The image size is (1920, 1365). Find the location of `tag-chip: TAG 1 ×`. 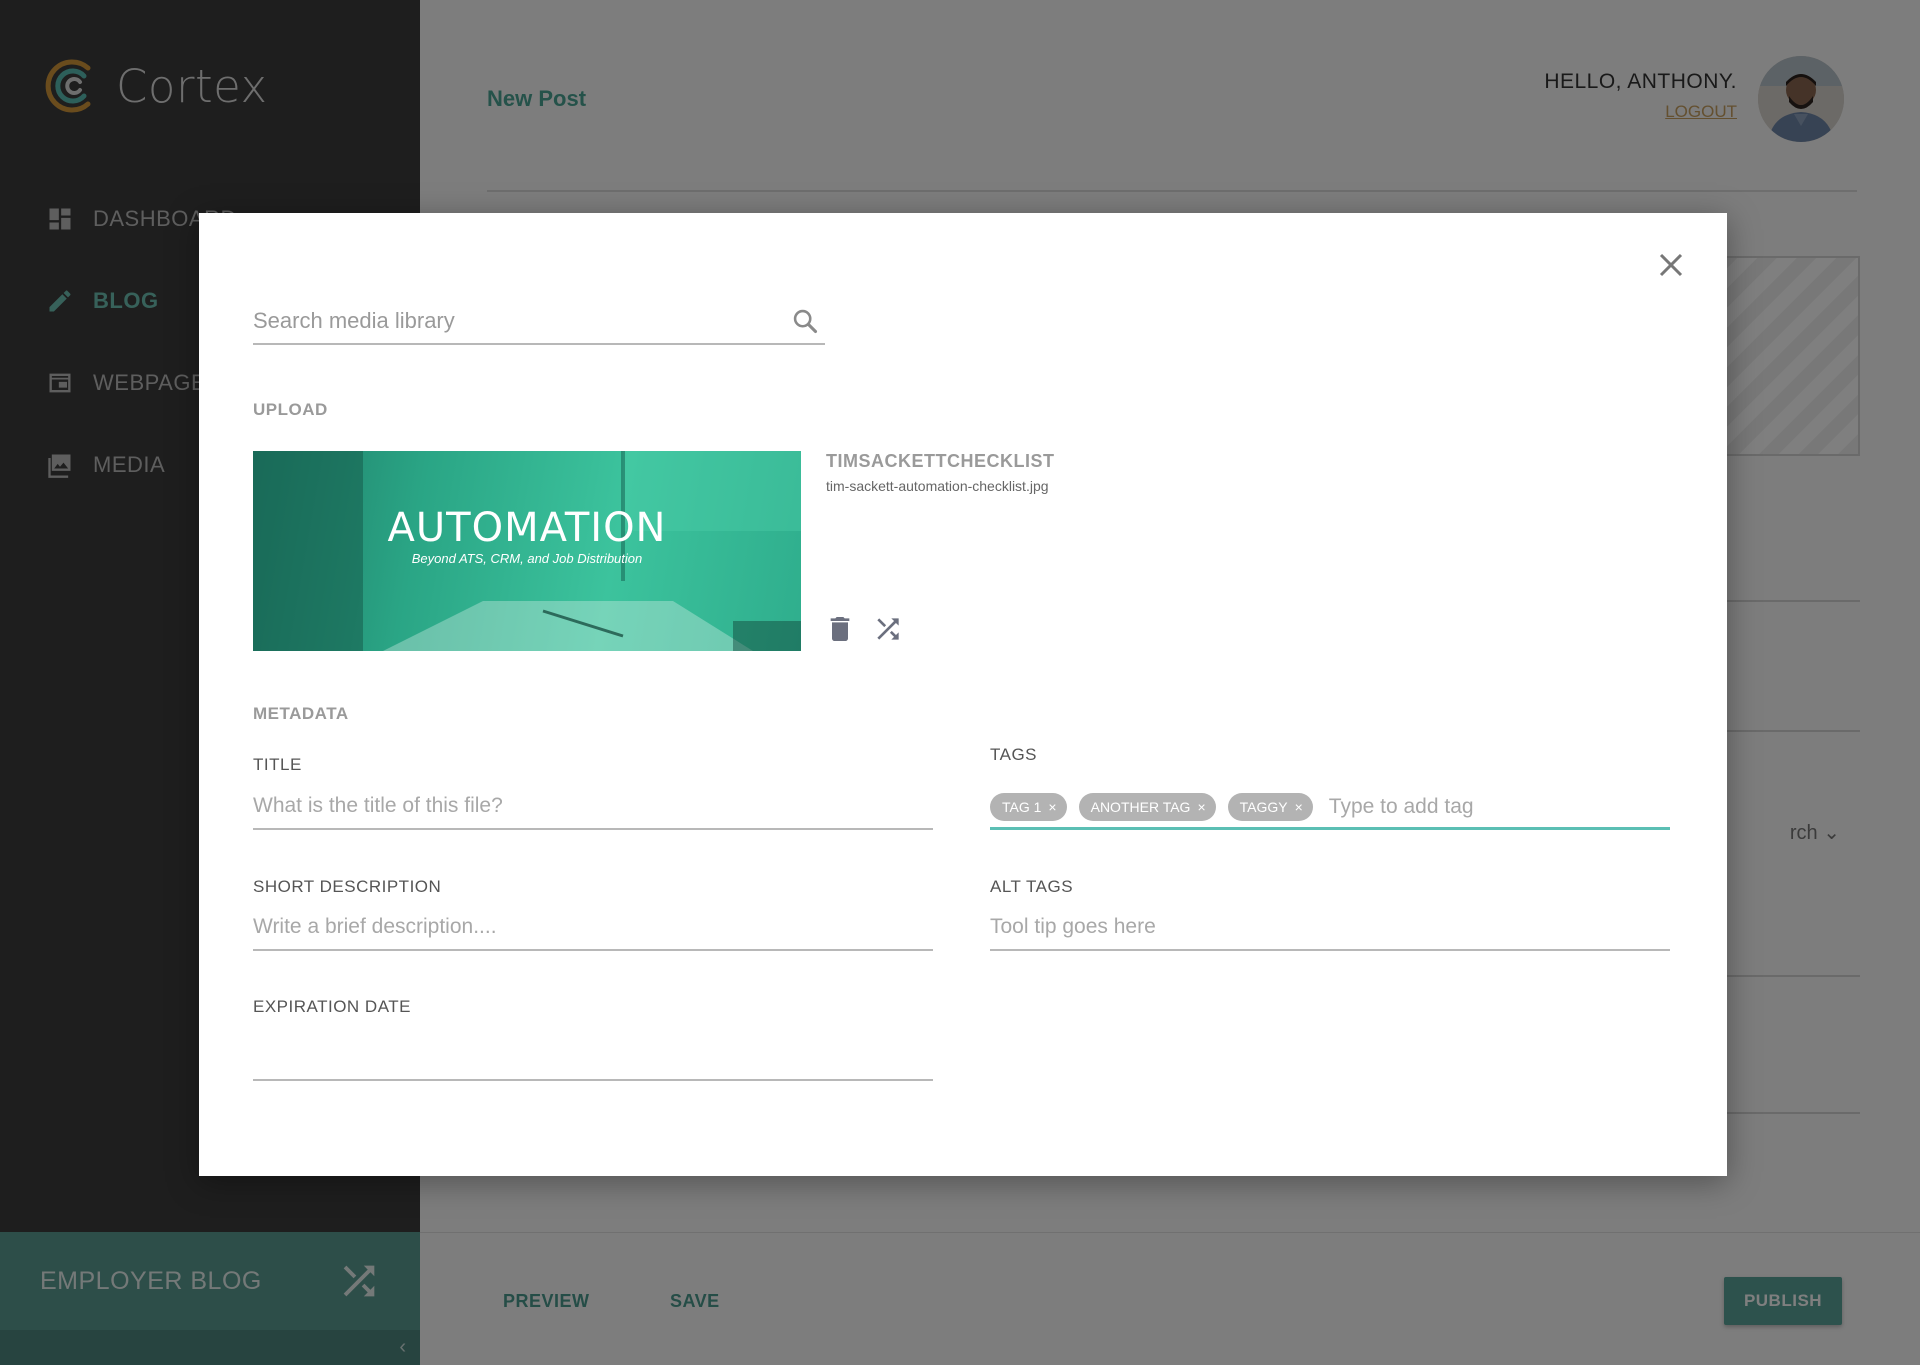

tag-chip: TAG 1 × is located at coordinates (1028, 806).